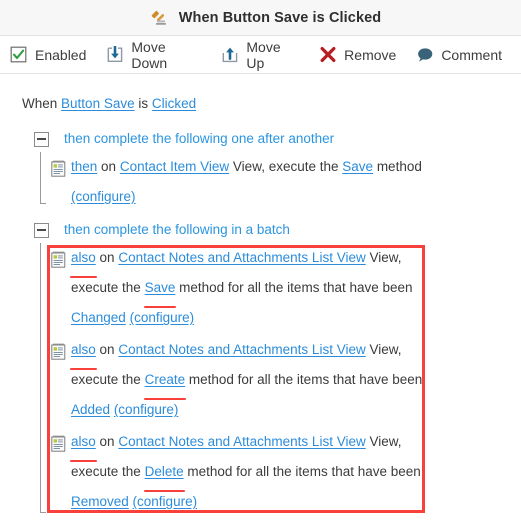 The width and height of the screenshot is (521, 523). Describe the element at coordinates (370, 54) in the screenshot. I see `remove-label: Remove` at that location.